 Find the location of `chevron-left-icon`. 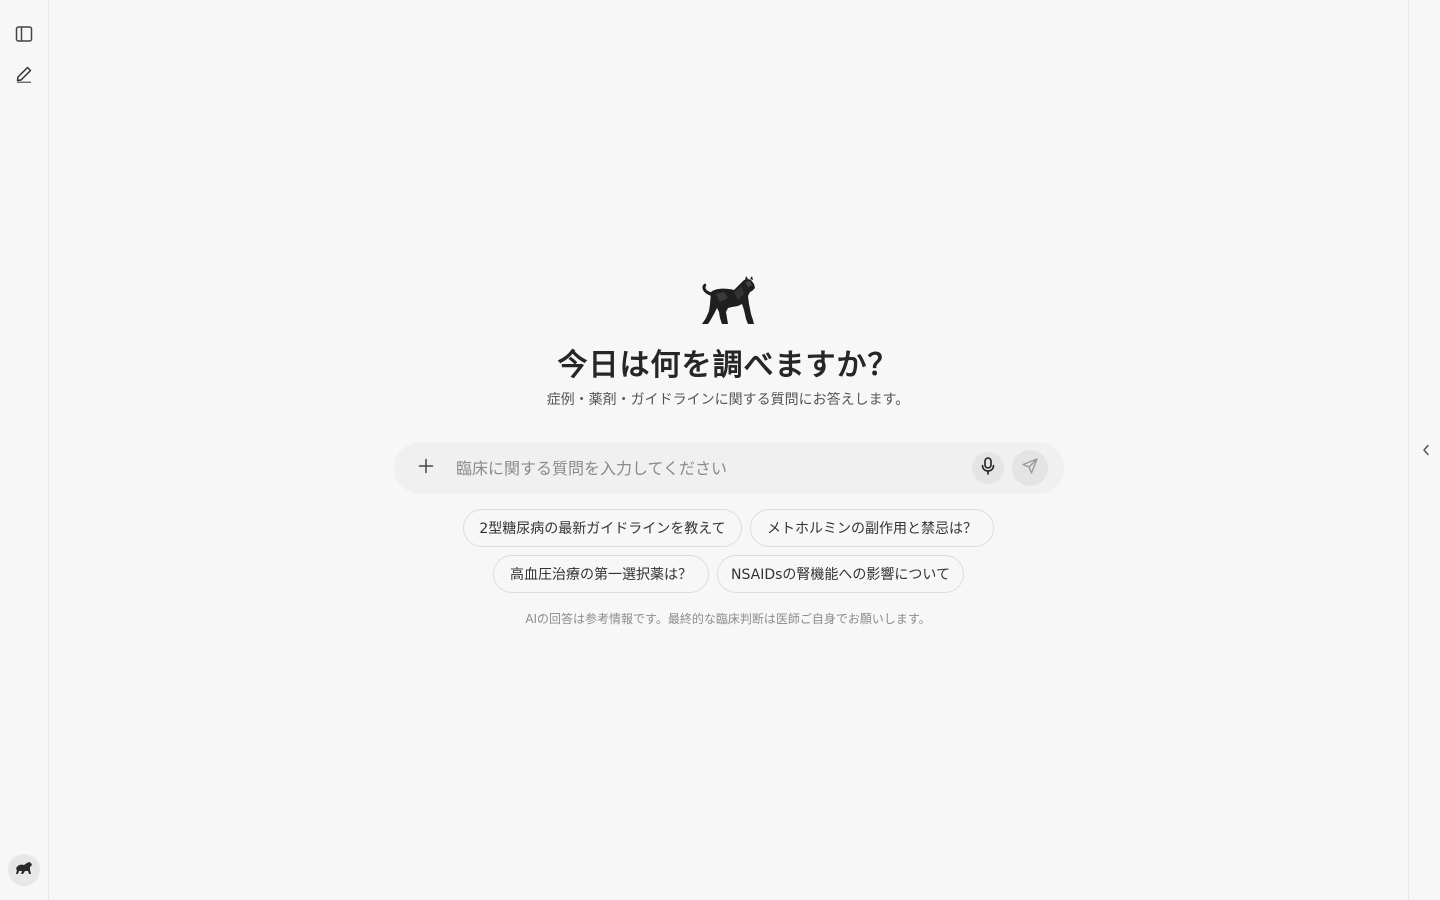

chevron-left-icon is located at coordinates (1426, 450).